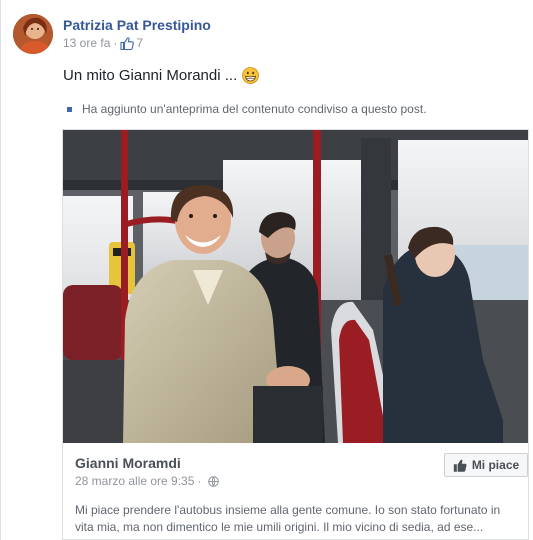  I want to click on like-page-button-label: Mi piace, so click(495, 465).